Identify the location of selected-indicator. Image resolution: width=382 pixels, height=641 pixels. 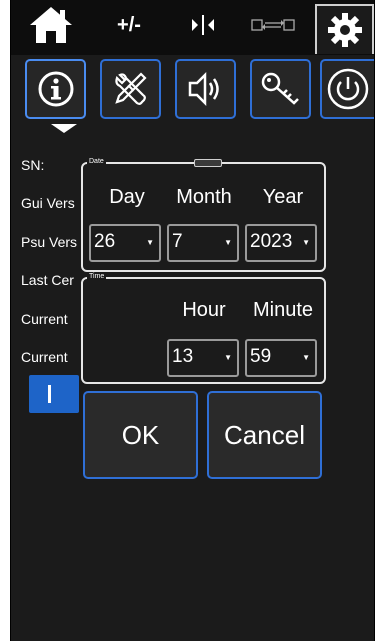
(64, 128).